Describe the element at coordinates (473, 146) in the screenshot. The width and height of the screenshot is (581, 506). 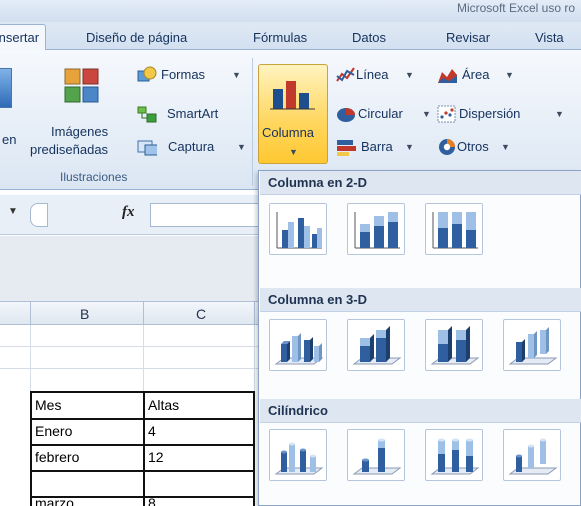
I see `other-charts-label: Otros` at that location.